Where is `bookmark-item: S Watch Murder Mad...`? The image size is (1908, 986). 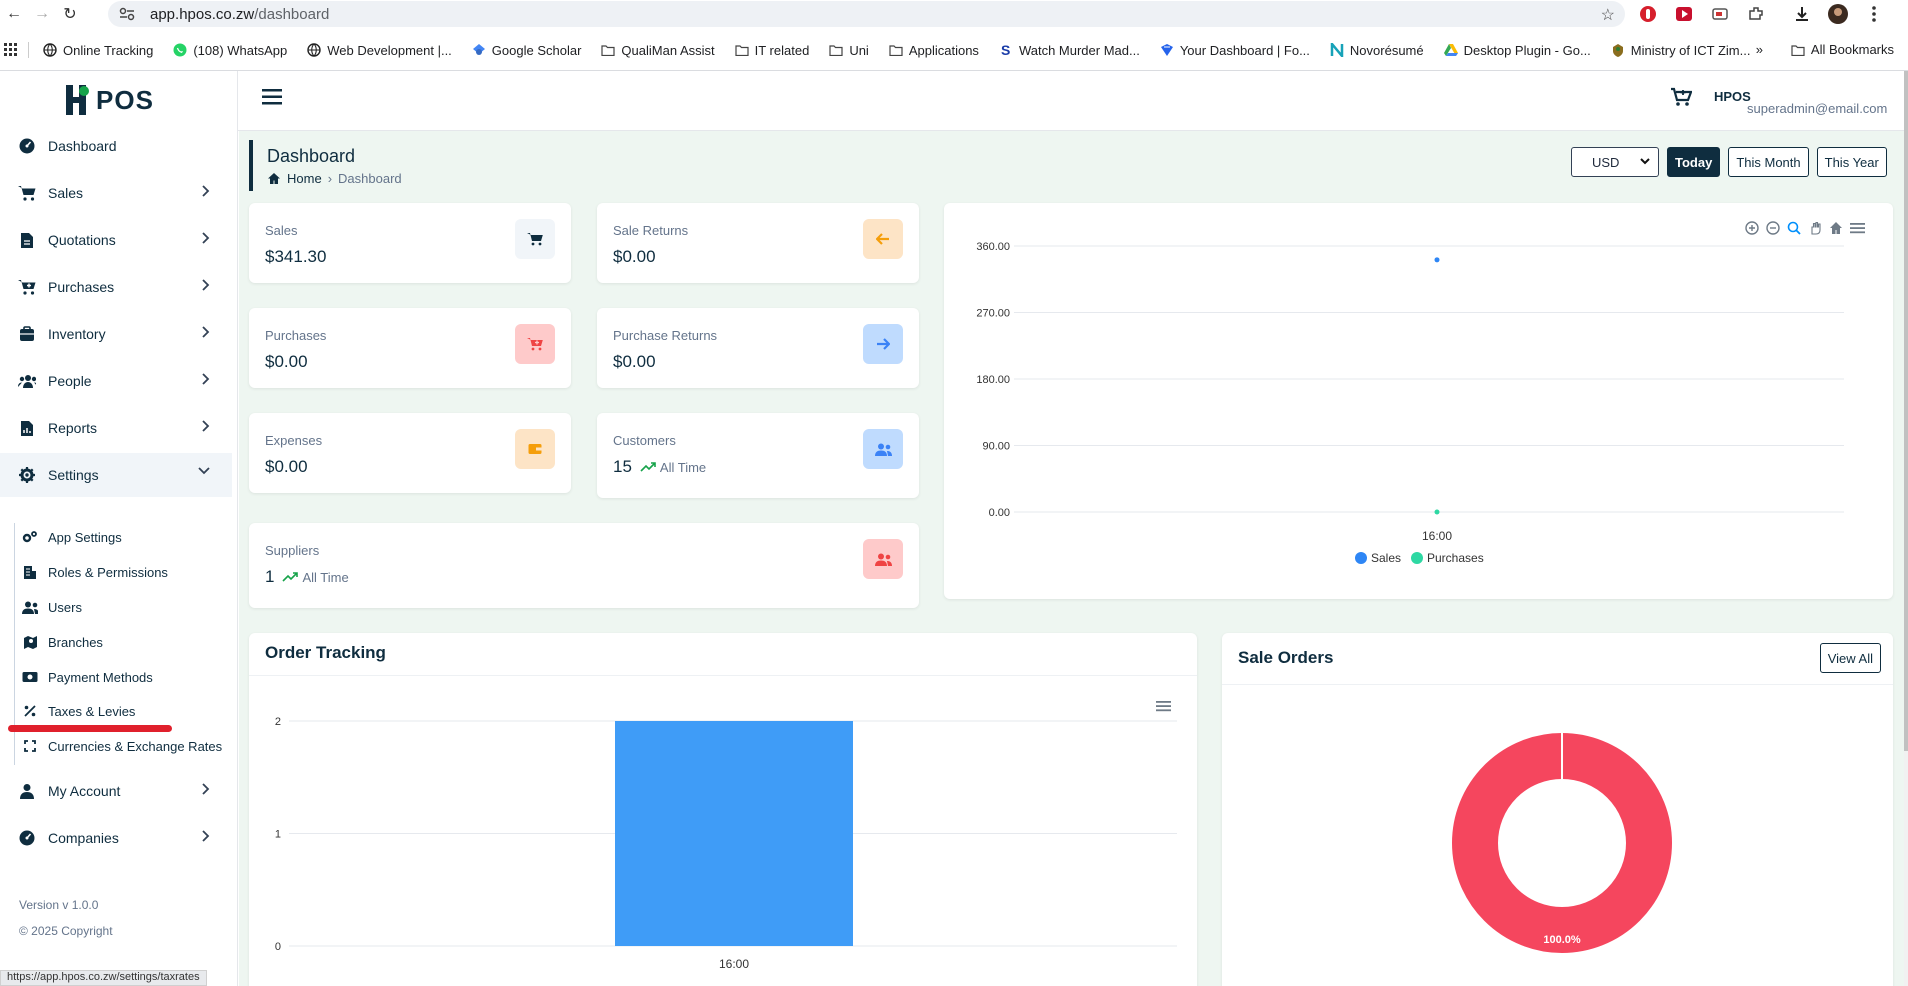 bookmark-item: S Watch Murder Mad... is located at coordinates (1069, 50).